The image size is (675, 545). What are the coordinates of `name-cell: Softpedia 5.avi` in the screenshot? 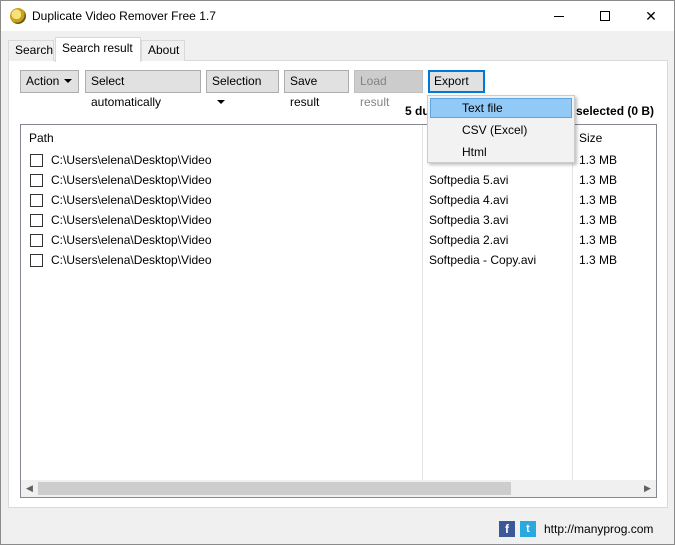 It's located at (469, 180).